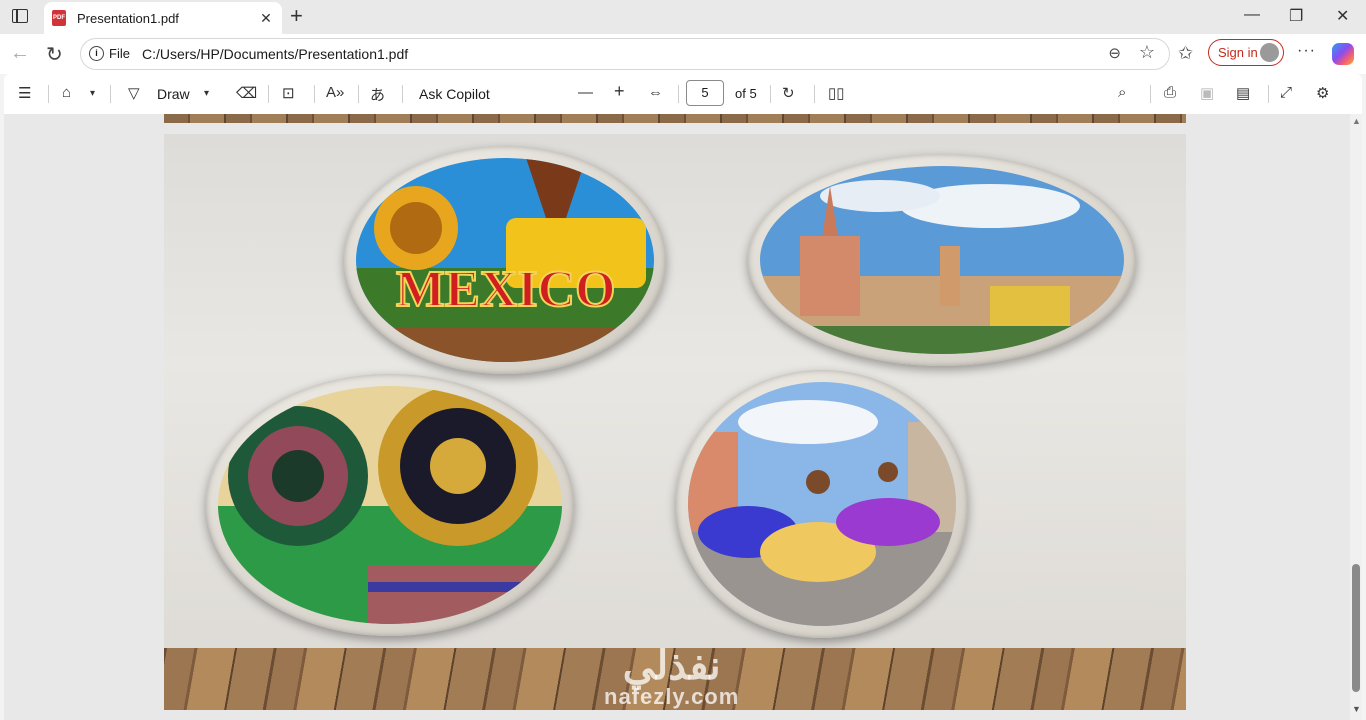 This screenshot has width=1366, height=720. Describe the element at coordinates (1207, 93) in the screenshot. I see `save-icon: ▣` at that location.